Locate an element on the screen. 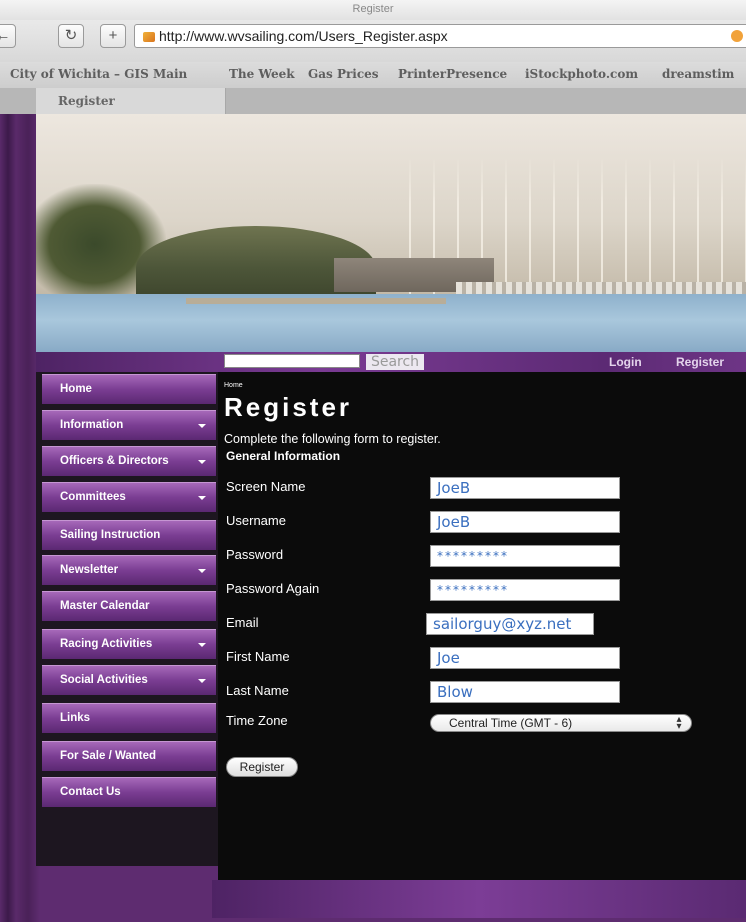  sidebar-item-contact-us: Contact Us is located at coordinates (129, 792).